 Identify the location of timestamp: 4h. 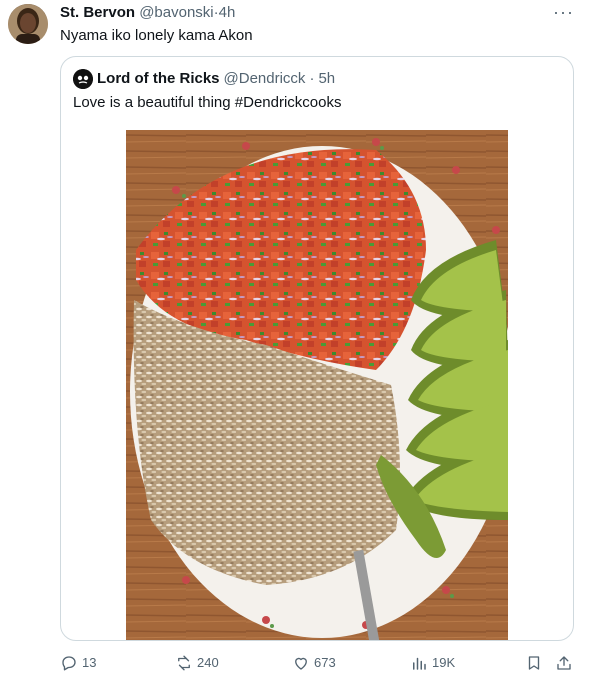
(227, 12).